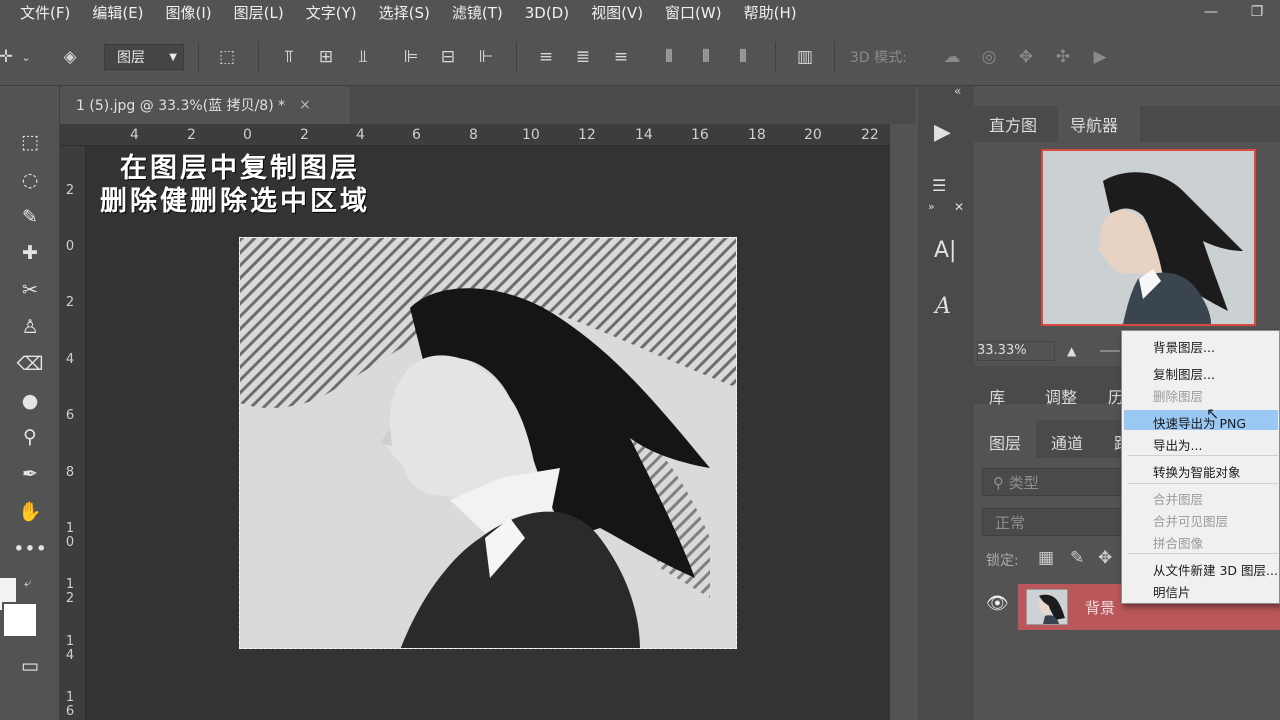 The width and height of the screenshot is (1280, 720). Describe the element at coordinates (1148, 237) in the screenshot. I see `navigator-preview` at that location.